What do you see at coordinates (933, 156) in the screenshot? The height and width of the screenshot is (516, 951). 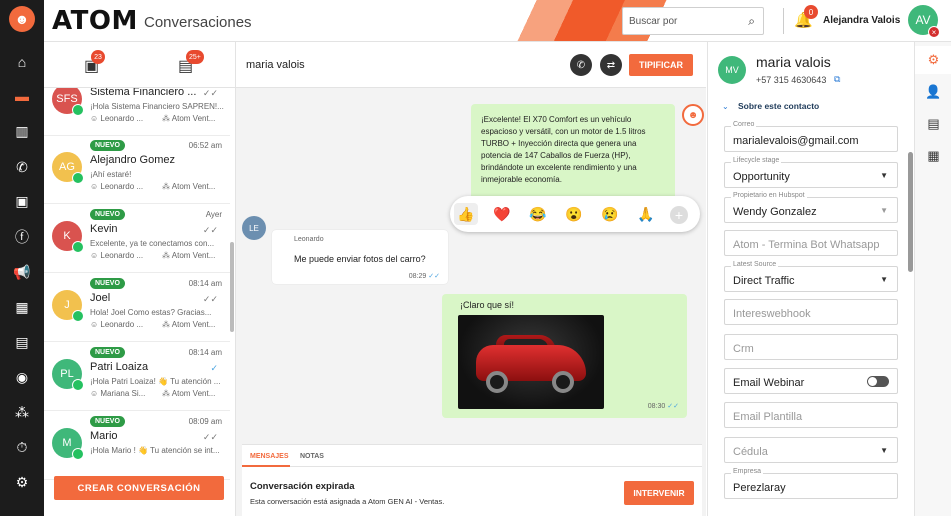 I see `calendar-icon: ▦` at bounding box center [933, 156].